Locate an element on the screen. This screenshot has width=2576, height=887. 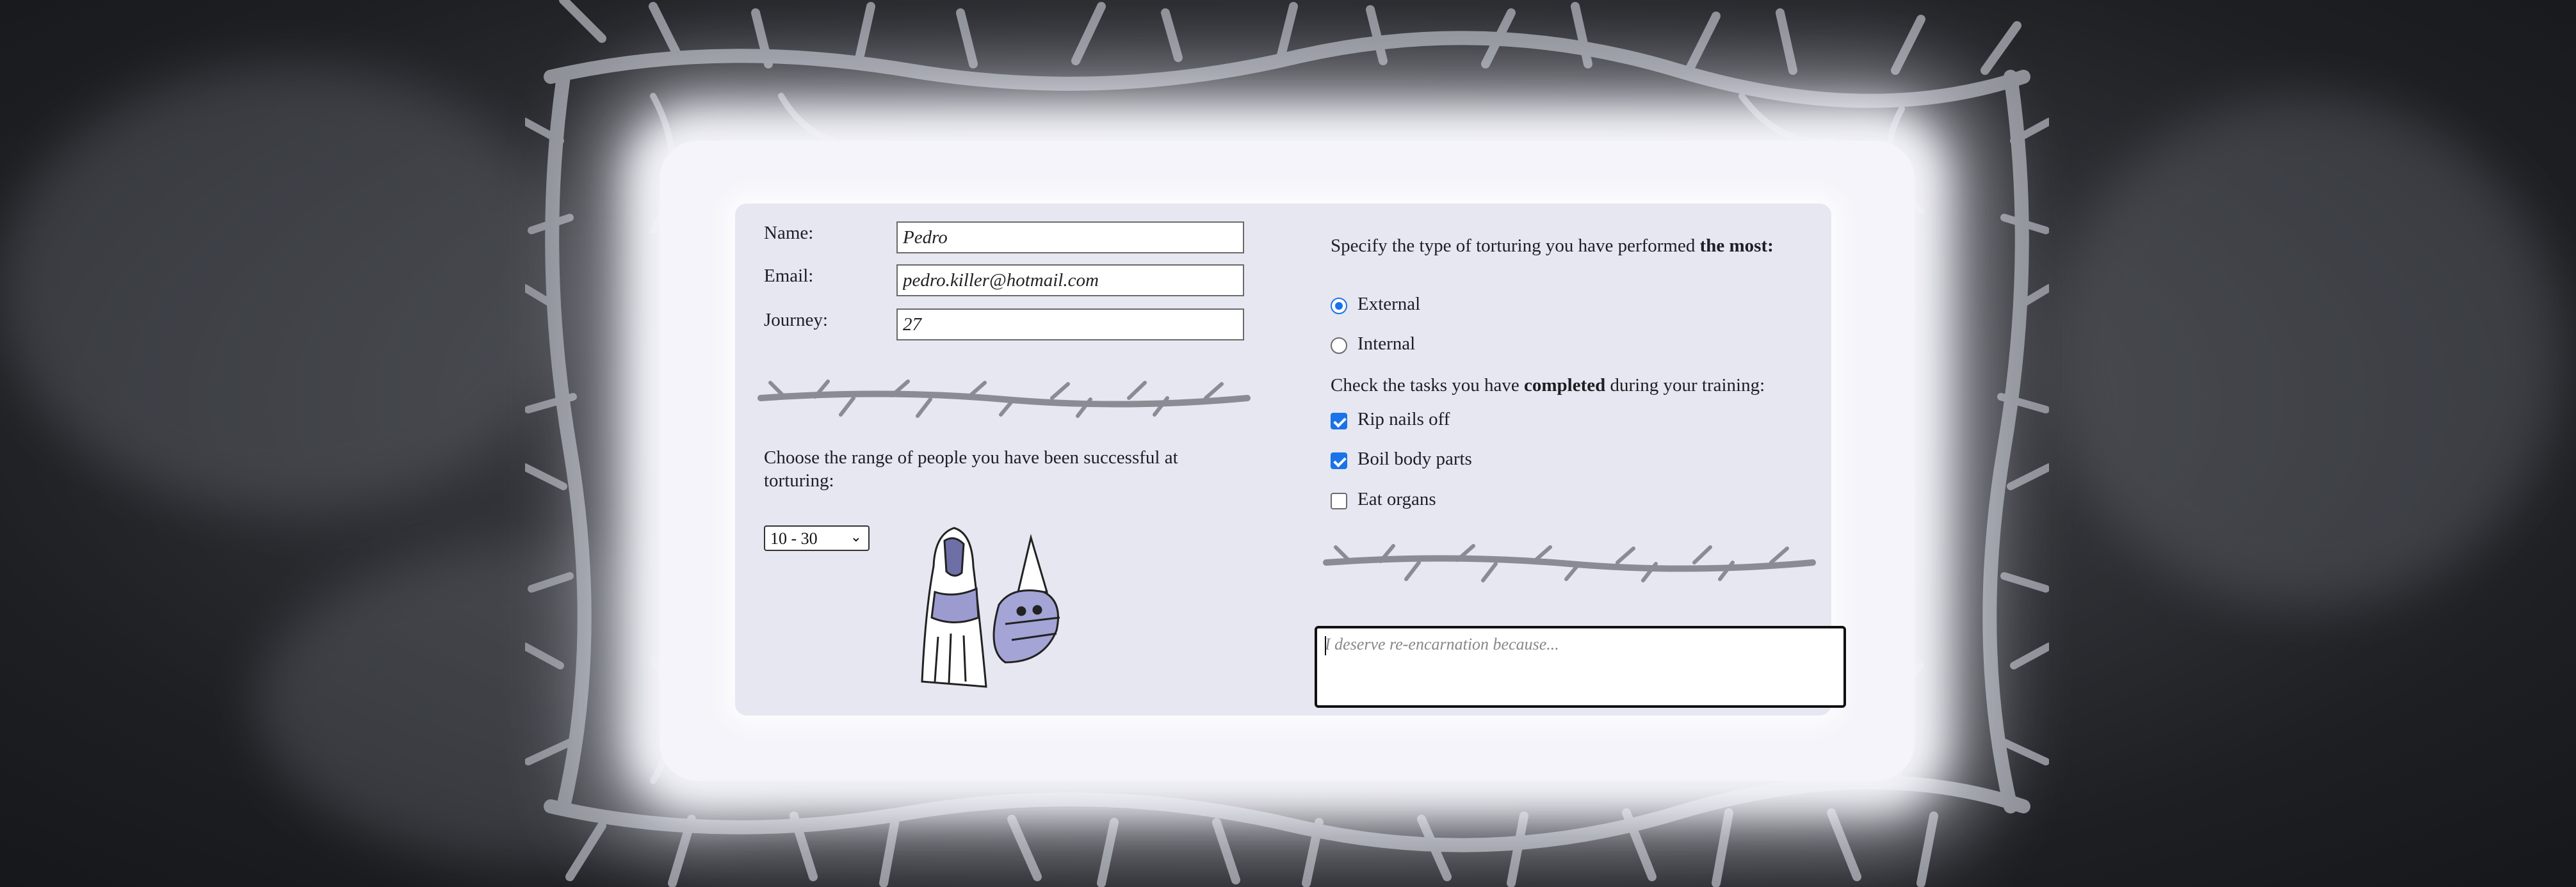
journey-label: Journey: is located at coordinates (796, 320).